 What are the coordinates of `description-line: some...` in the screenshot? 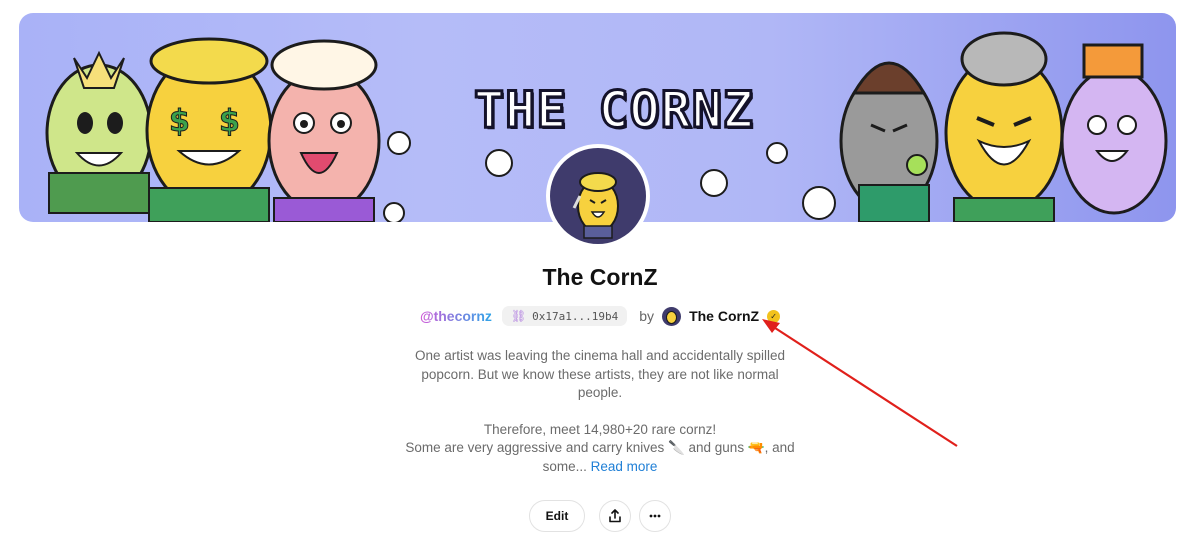 It's located at (564, 466).